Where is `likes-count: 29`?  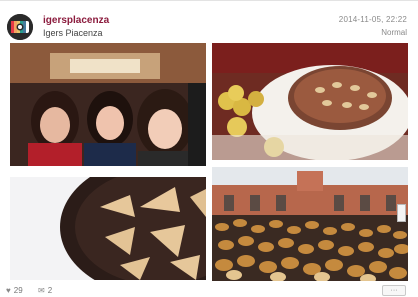 likes-count: 29 is located at coordinates (18, 290).